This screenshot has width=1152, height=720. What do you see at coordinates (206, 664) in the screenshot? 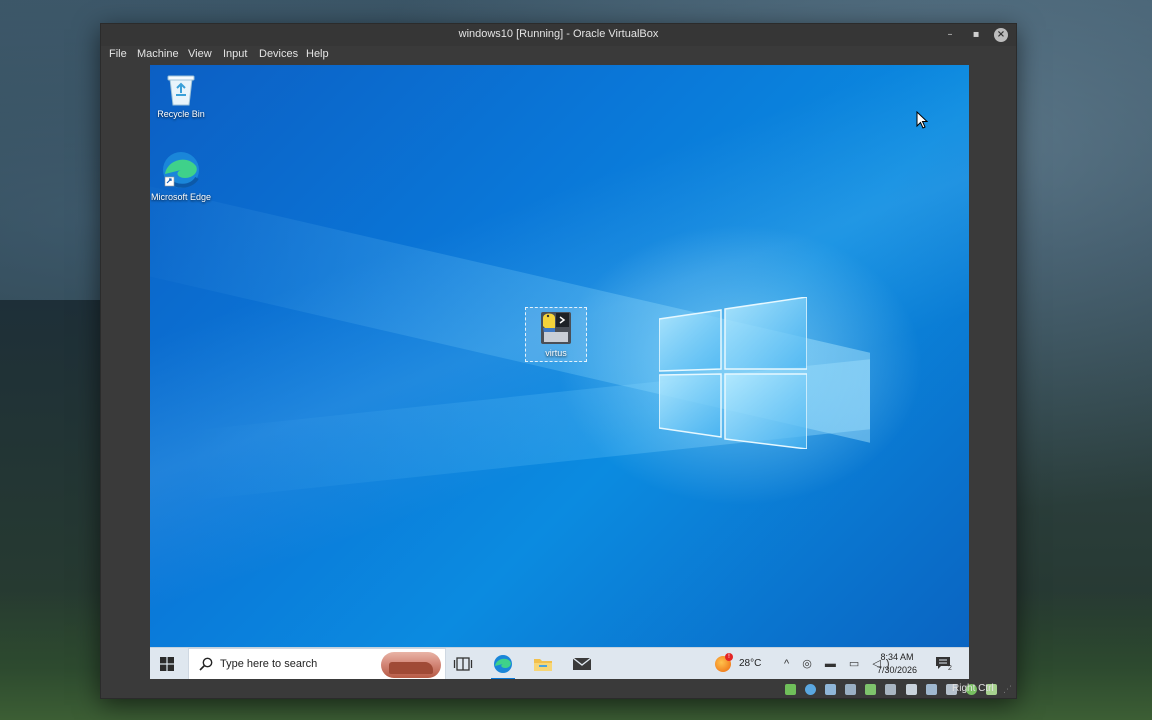
I see `search-icon` at bounding box center [206, 664].